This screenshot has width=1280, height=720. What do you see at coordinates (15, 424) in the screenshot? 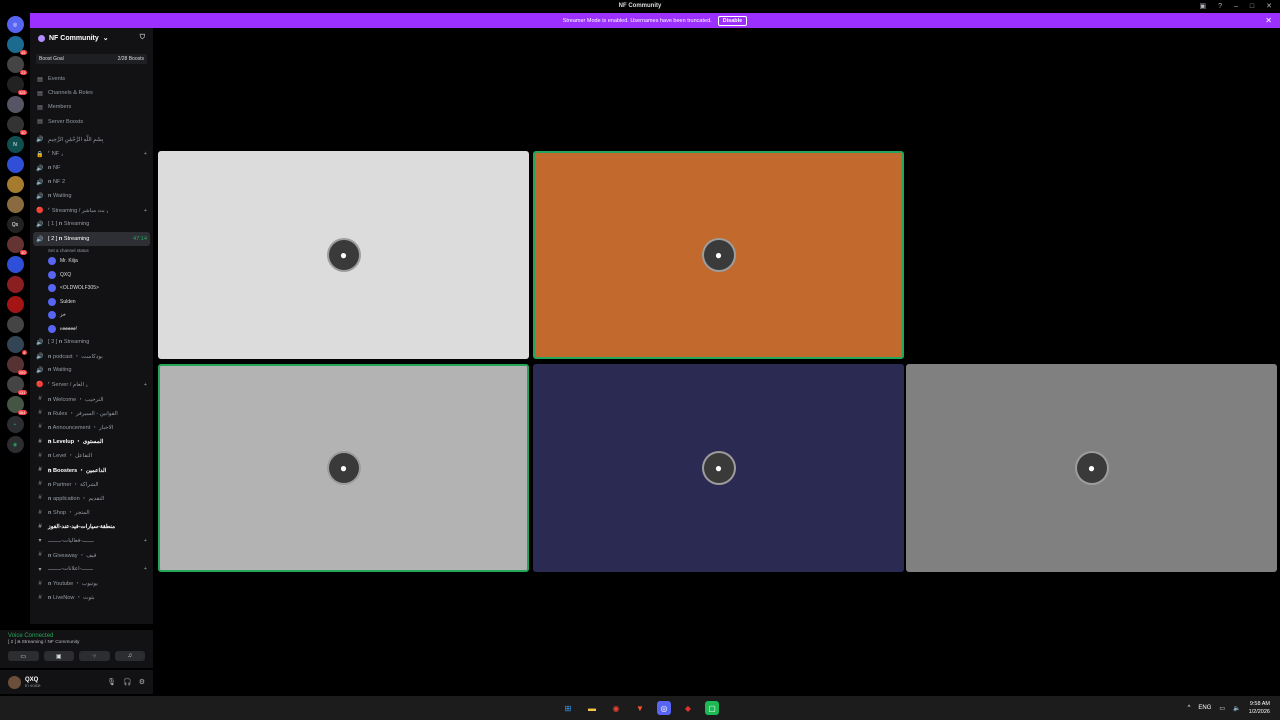
I see `add-server-icon: +` at bounding box center [15, 424].